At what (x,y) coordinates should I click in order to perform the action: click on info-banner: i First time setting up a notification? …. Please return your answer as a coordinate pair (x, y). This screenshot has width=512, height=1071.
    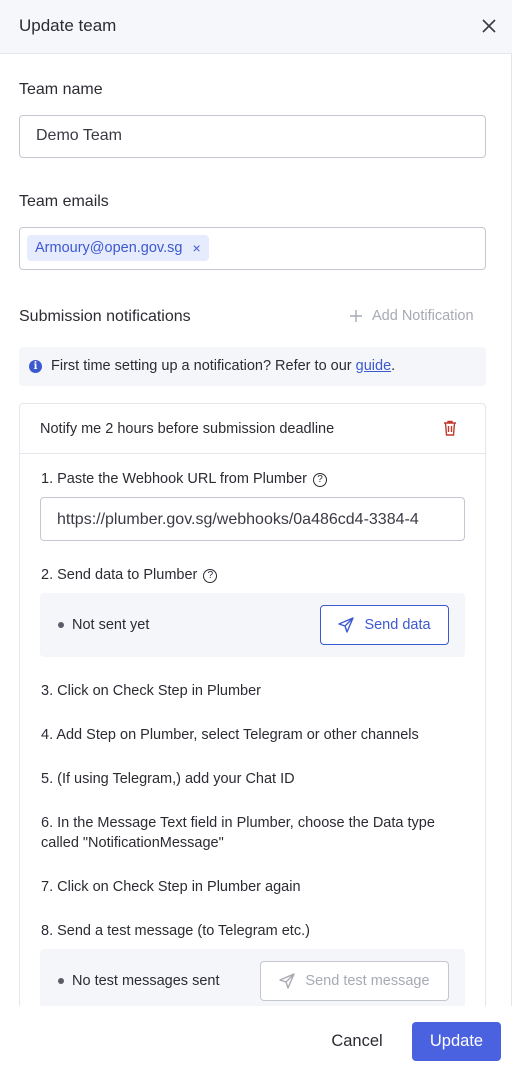
    Looking at the image, I should click on (252, 366).